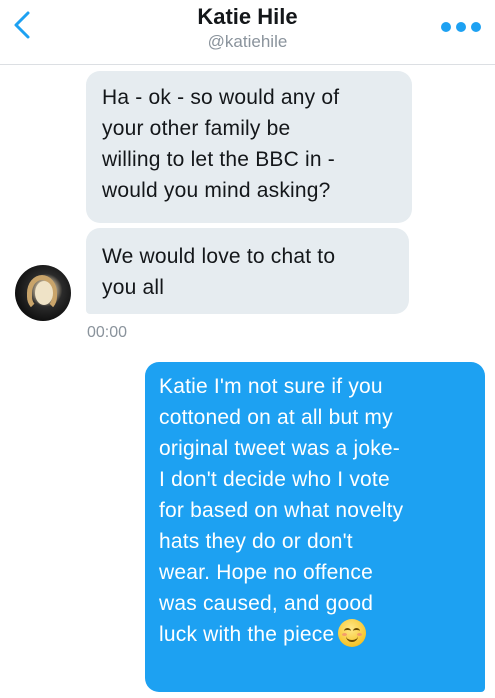 The height and width of the screenshot is (698, 495). What do you see at coordinates (274, 479) in the screenshot?
I see `message-line: I don't decide who I vote` at bounding box center [274, 479].